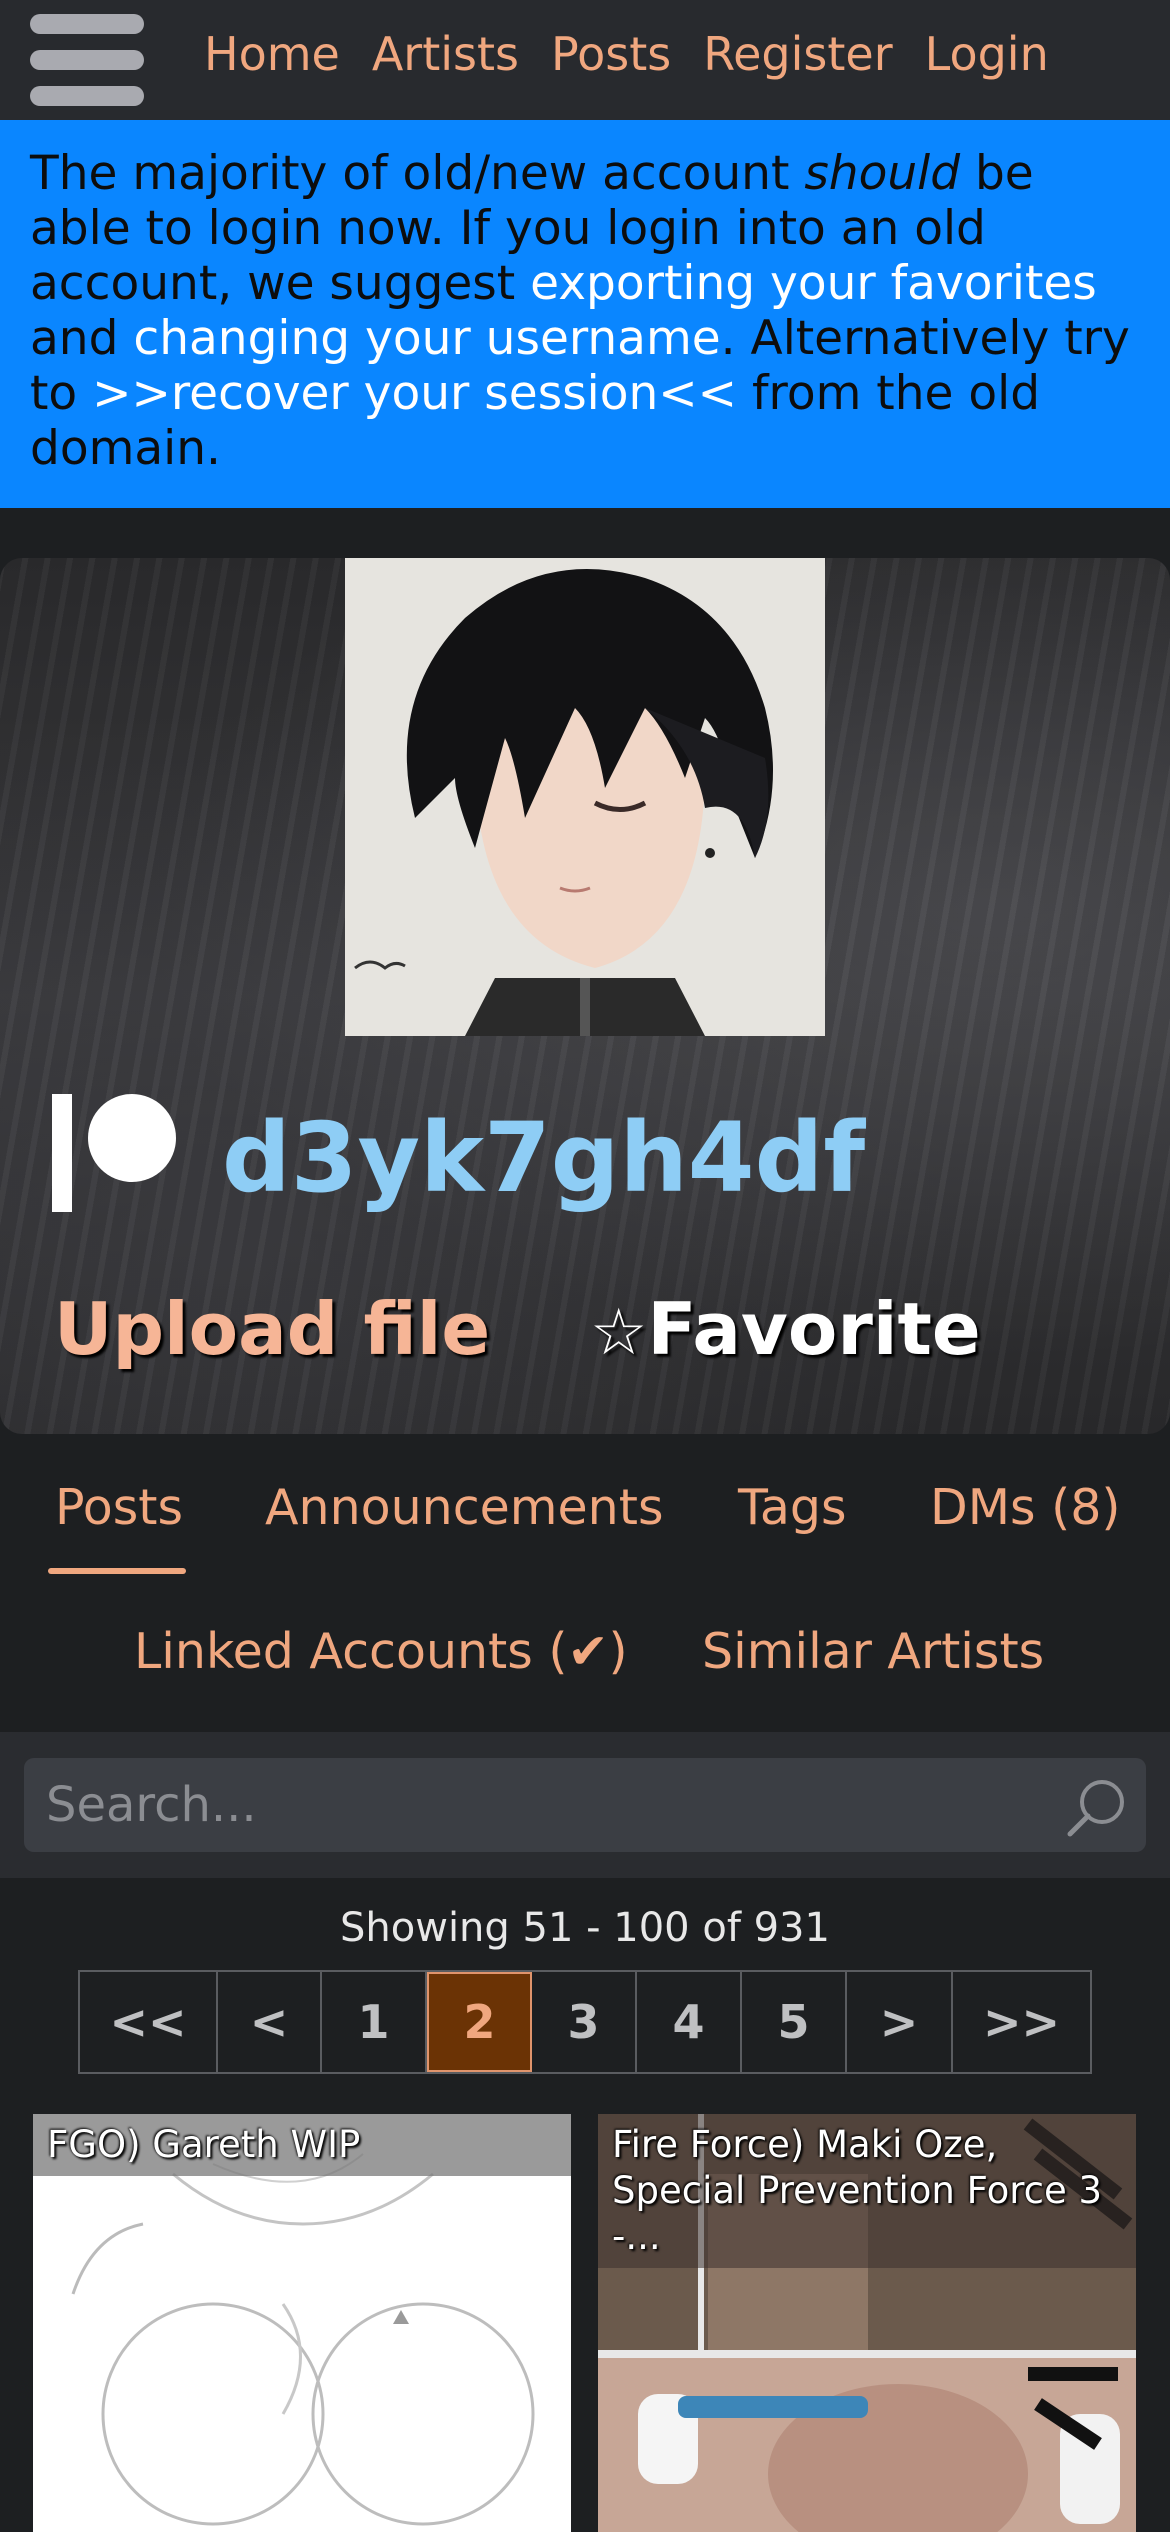  I want to click on search-box, so click(585, 1805).